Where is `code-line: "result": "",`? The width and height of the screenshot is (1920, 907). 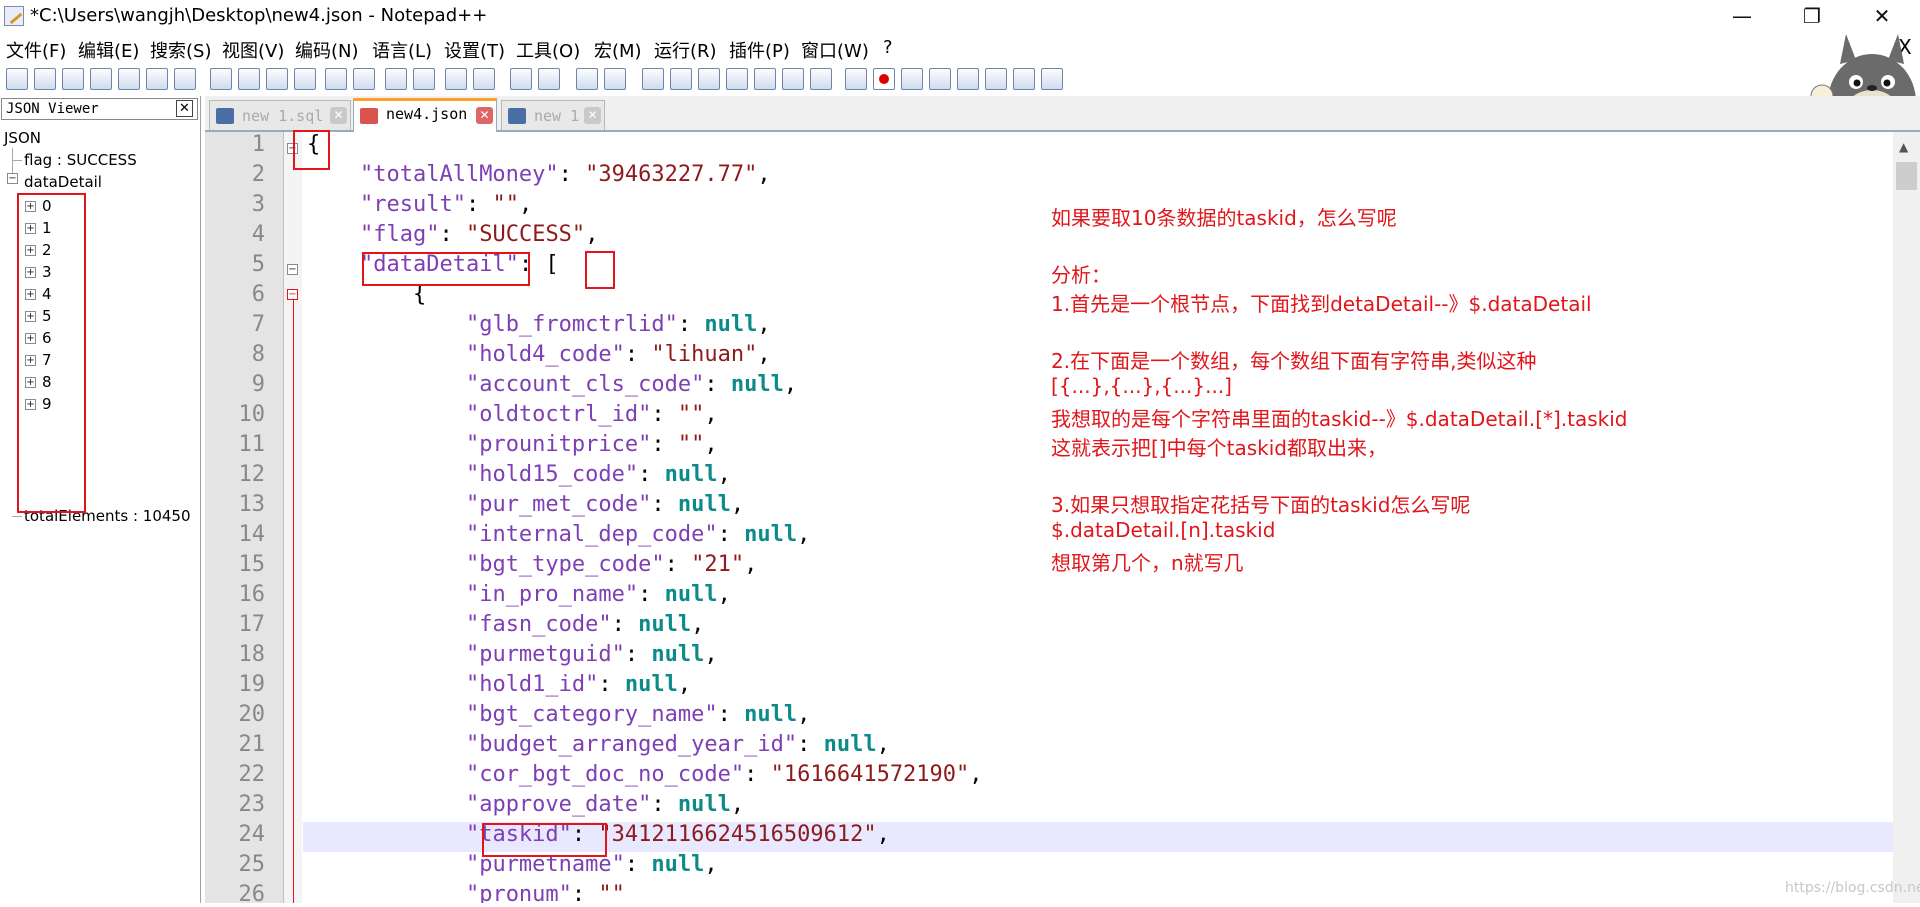 code-line: "result": "", is located at coordinates (419, 204).